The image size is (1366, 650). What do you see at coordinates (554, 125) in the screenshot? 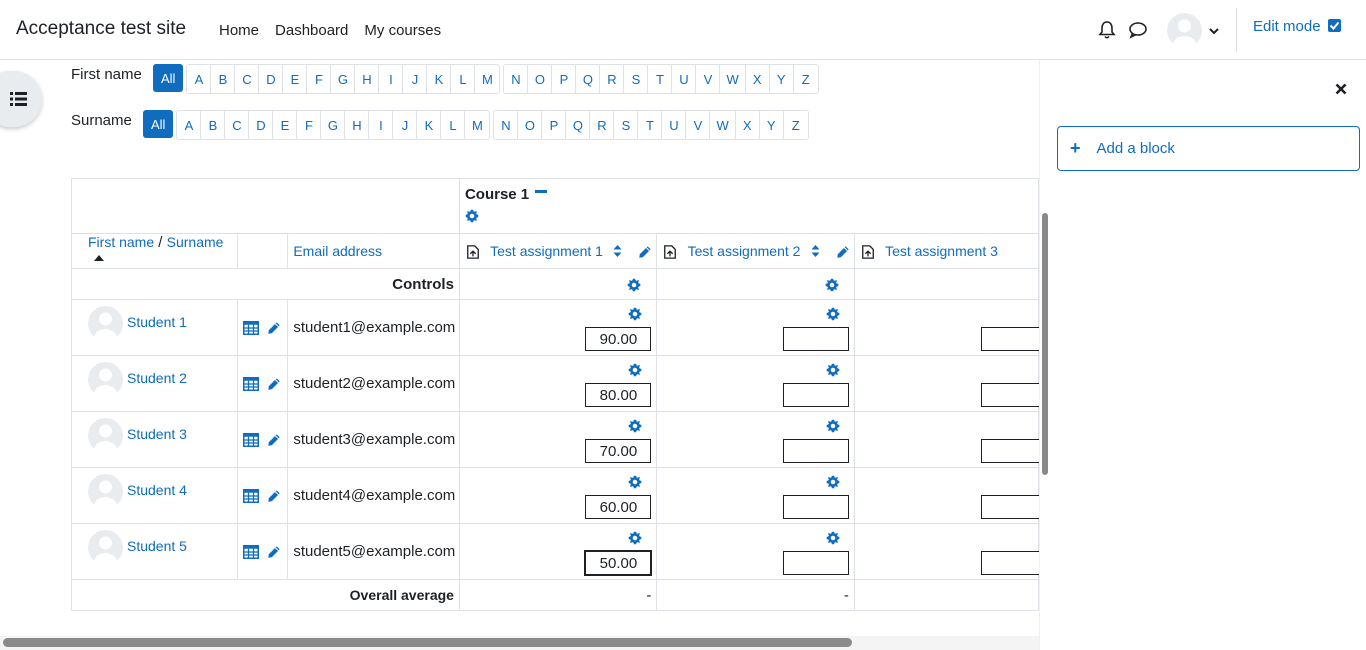
I see `surname-initial-p: P` at bounding box center [554, 125].